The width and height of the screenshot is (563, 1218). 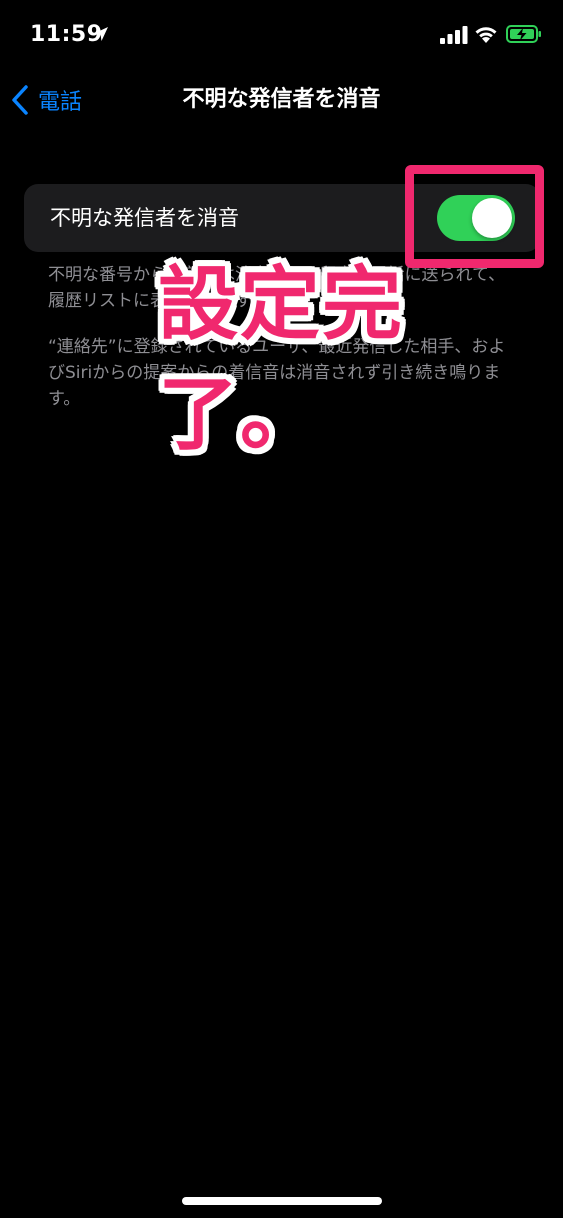 What do you see at coordinates (474, 216) in the screenshot?
I see `annotation-highlight-box` at bounding box center [474, 216].